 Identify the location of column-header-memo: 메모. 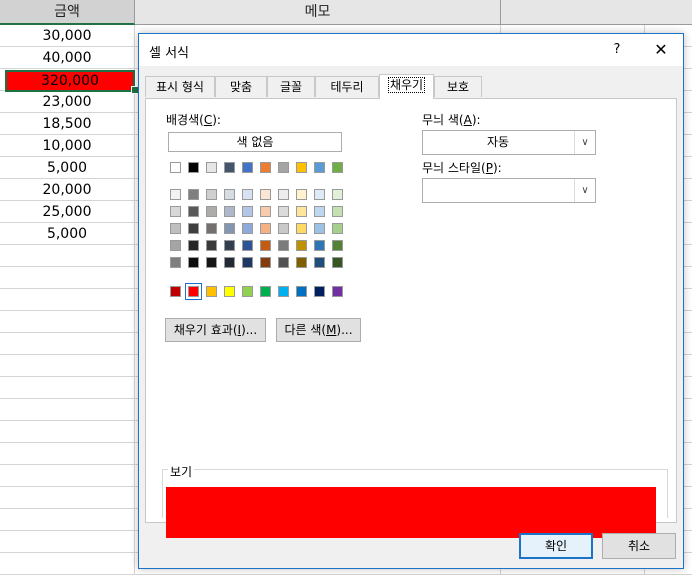
(318, 12).